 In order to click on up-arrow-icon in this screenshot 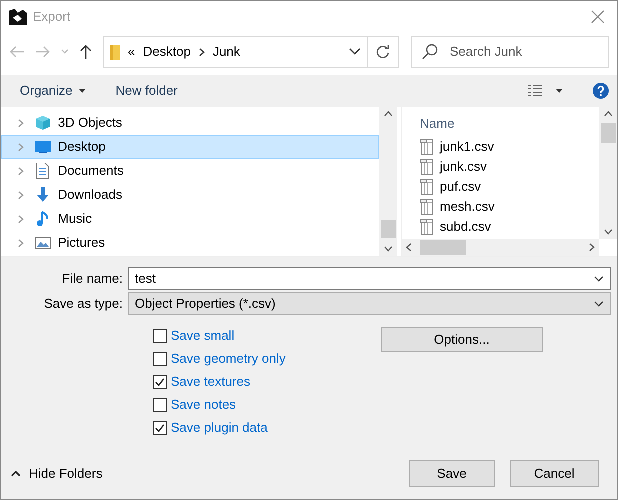, I will do `click(86, 52)`.